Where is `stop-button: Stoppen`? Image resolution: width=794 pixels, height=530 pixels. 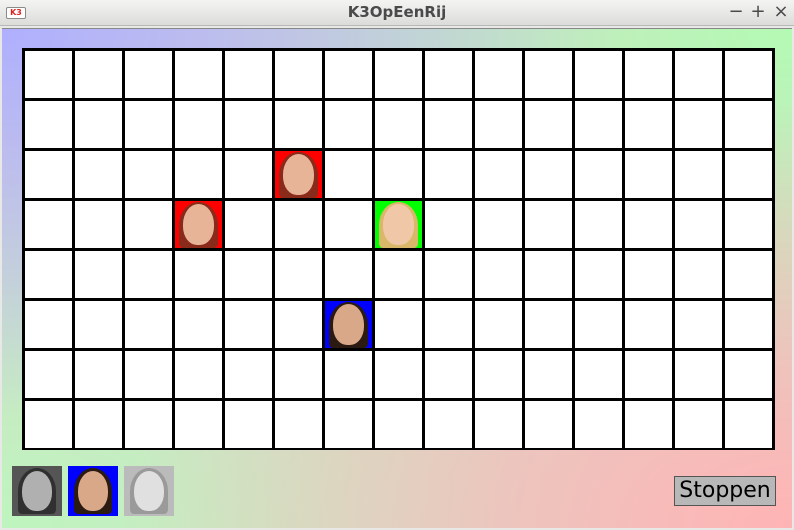
stop-button: Stoppen is located at coordinates (725, 491).